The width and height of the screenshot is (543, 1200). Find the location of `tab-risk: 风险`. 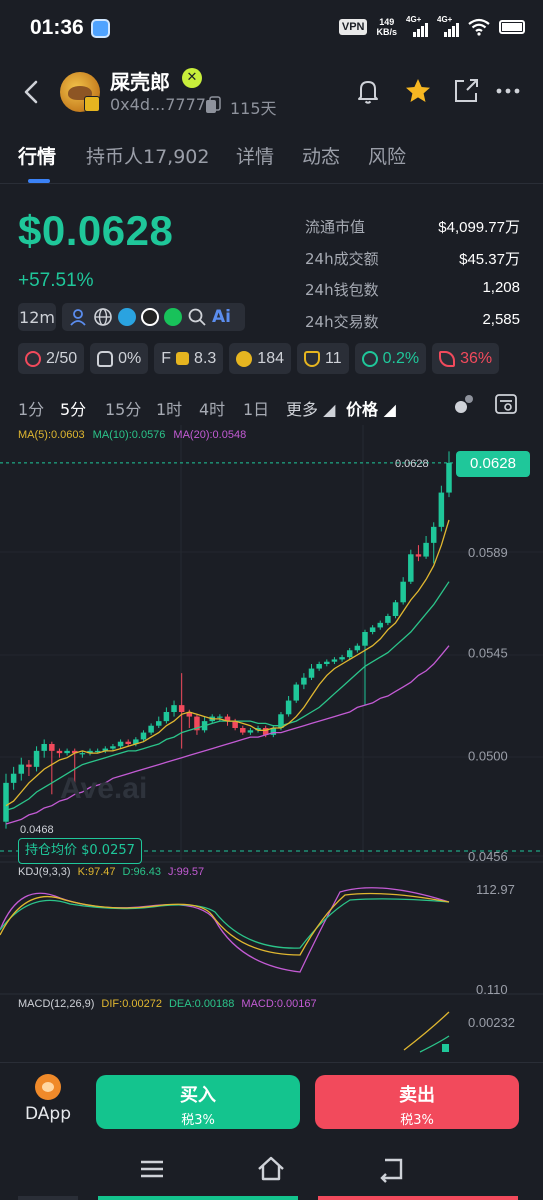

tab-risk: 风险 is located at coordinates (387, 155).